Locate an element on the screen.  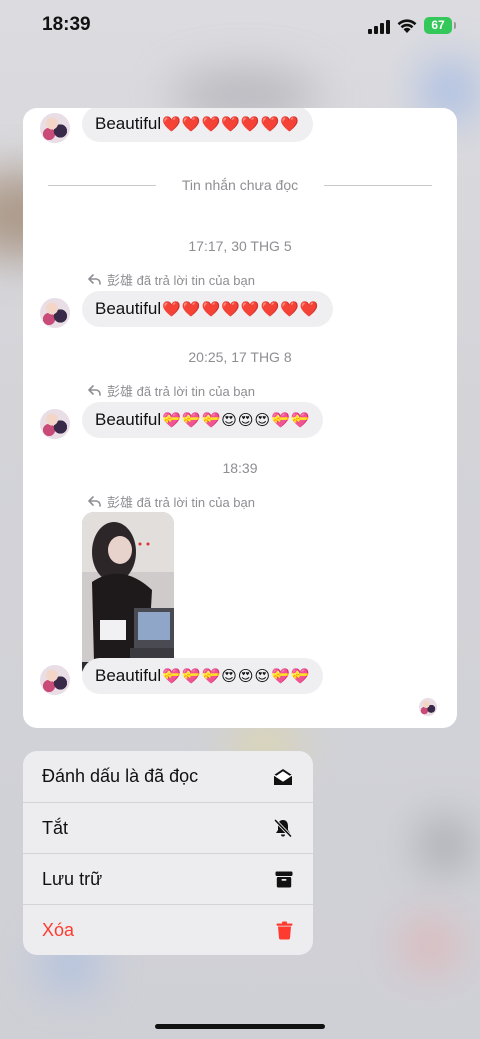
timestamp: 17:17, 30 THG 5 is located at coordinates (240, 246).